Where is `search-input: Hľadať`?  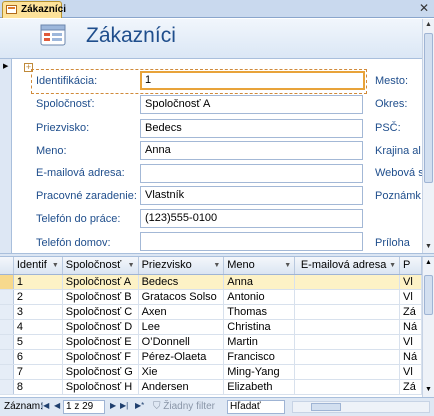 search-input: Hľadať is located at coordinates (256, 407).